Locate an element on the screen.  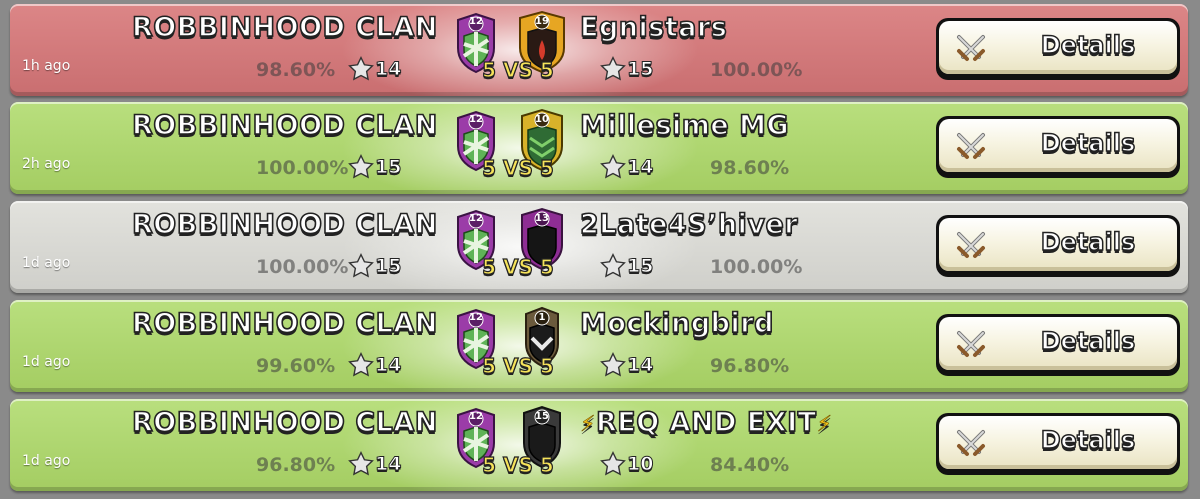
opponent-clan-name: Millesime MG is located at coordinates (684, 125).